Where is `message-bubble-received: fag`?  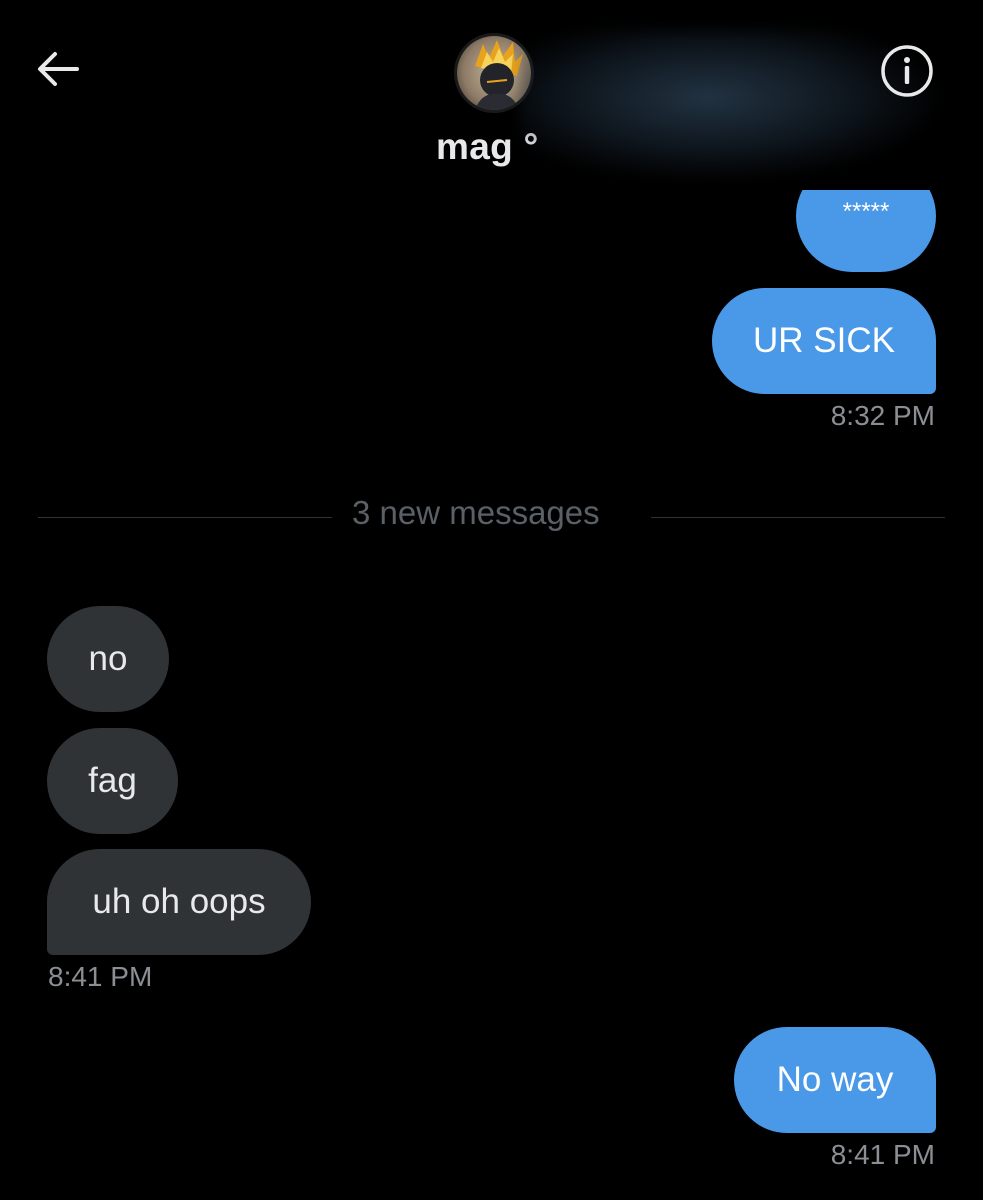 message-bubble-received: fag is located at coordinates (112, 781).